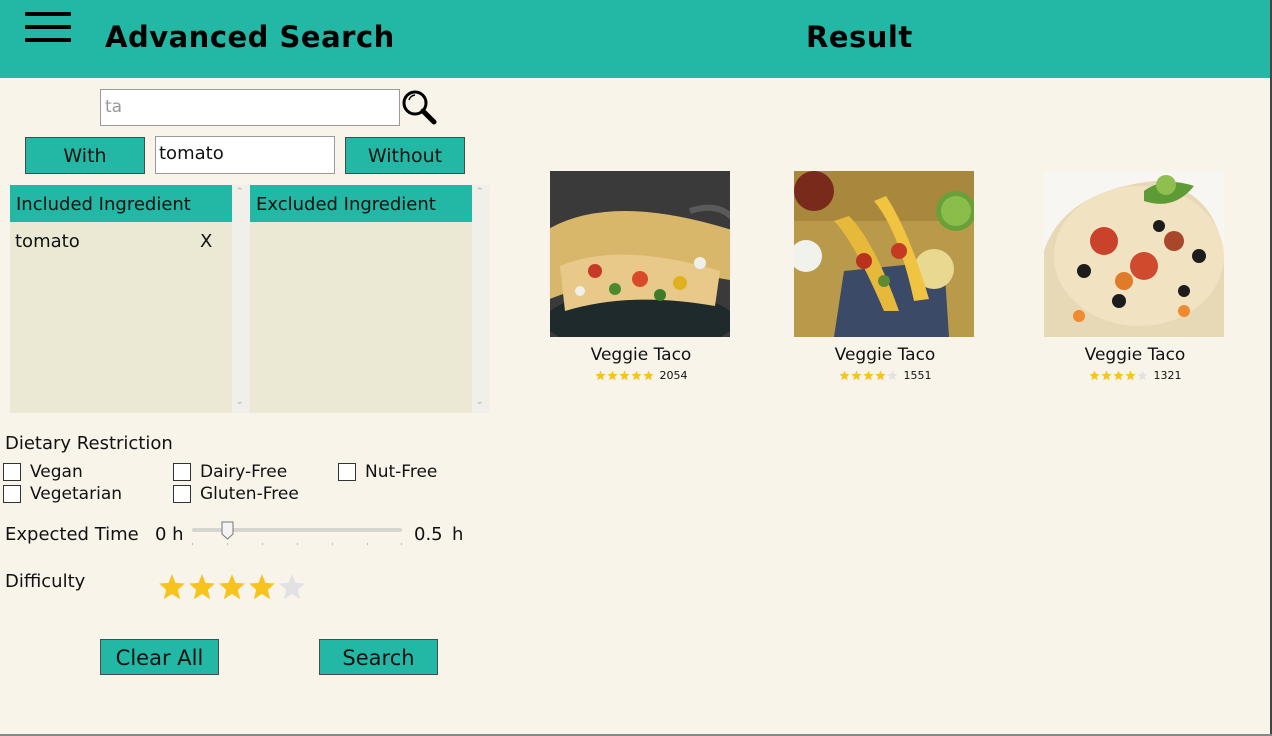 Image resolution: width=1272 pixels, height=736 pixels. Describe the element at coordinates (121, 203) in the screenshot. I see `included-ingredient-header: Included Ingredient` at that location.